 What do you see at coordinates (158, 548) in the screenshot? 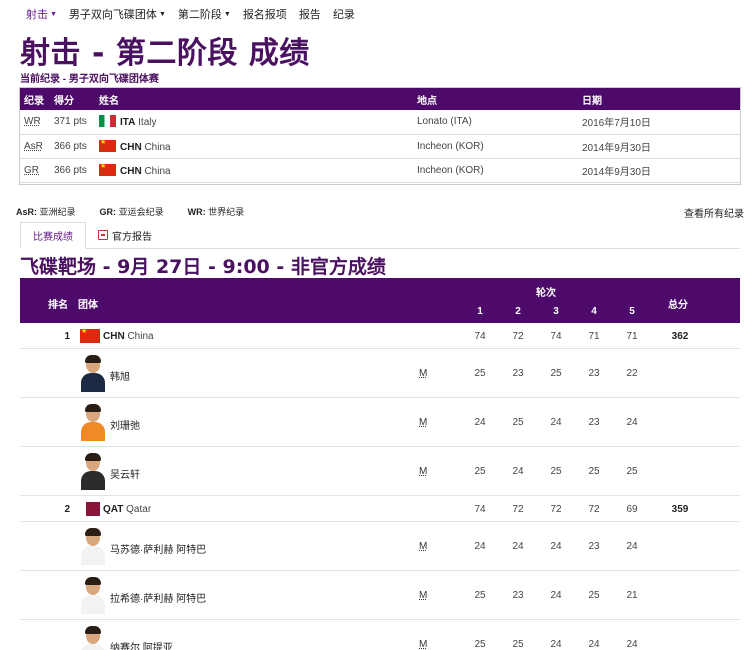
I see `athlete-name: 马苏德·萨利赫 阿特巴` at bounding box center [158, 548].